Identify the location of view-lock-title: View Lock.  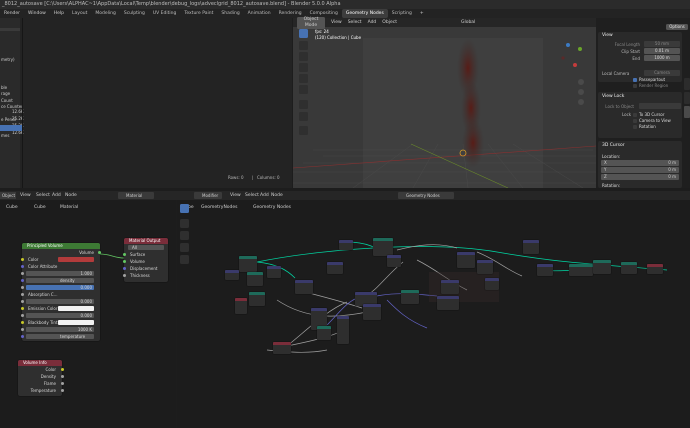
(613, 96).